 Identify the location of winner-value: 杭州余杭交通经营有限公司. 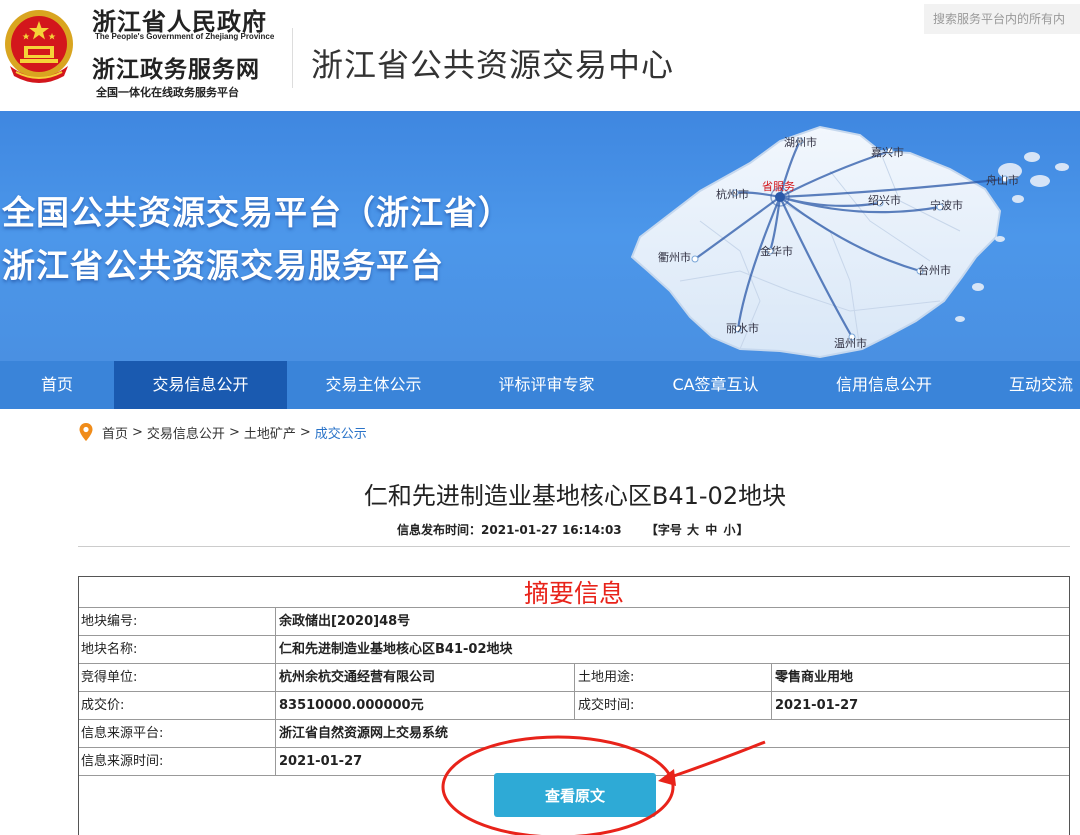
(357, 677).